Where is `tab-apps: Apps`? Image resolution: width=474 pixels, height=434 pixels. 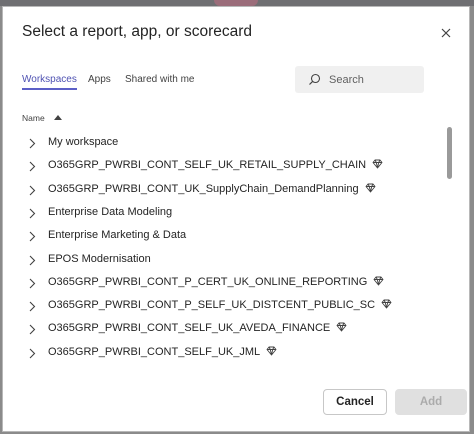 tab-apps: Apps is located at coordinates (99, 79).